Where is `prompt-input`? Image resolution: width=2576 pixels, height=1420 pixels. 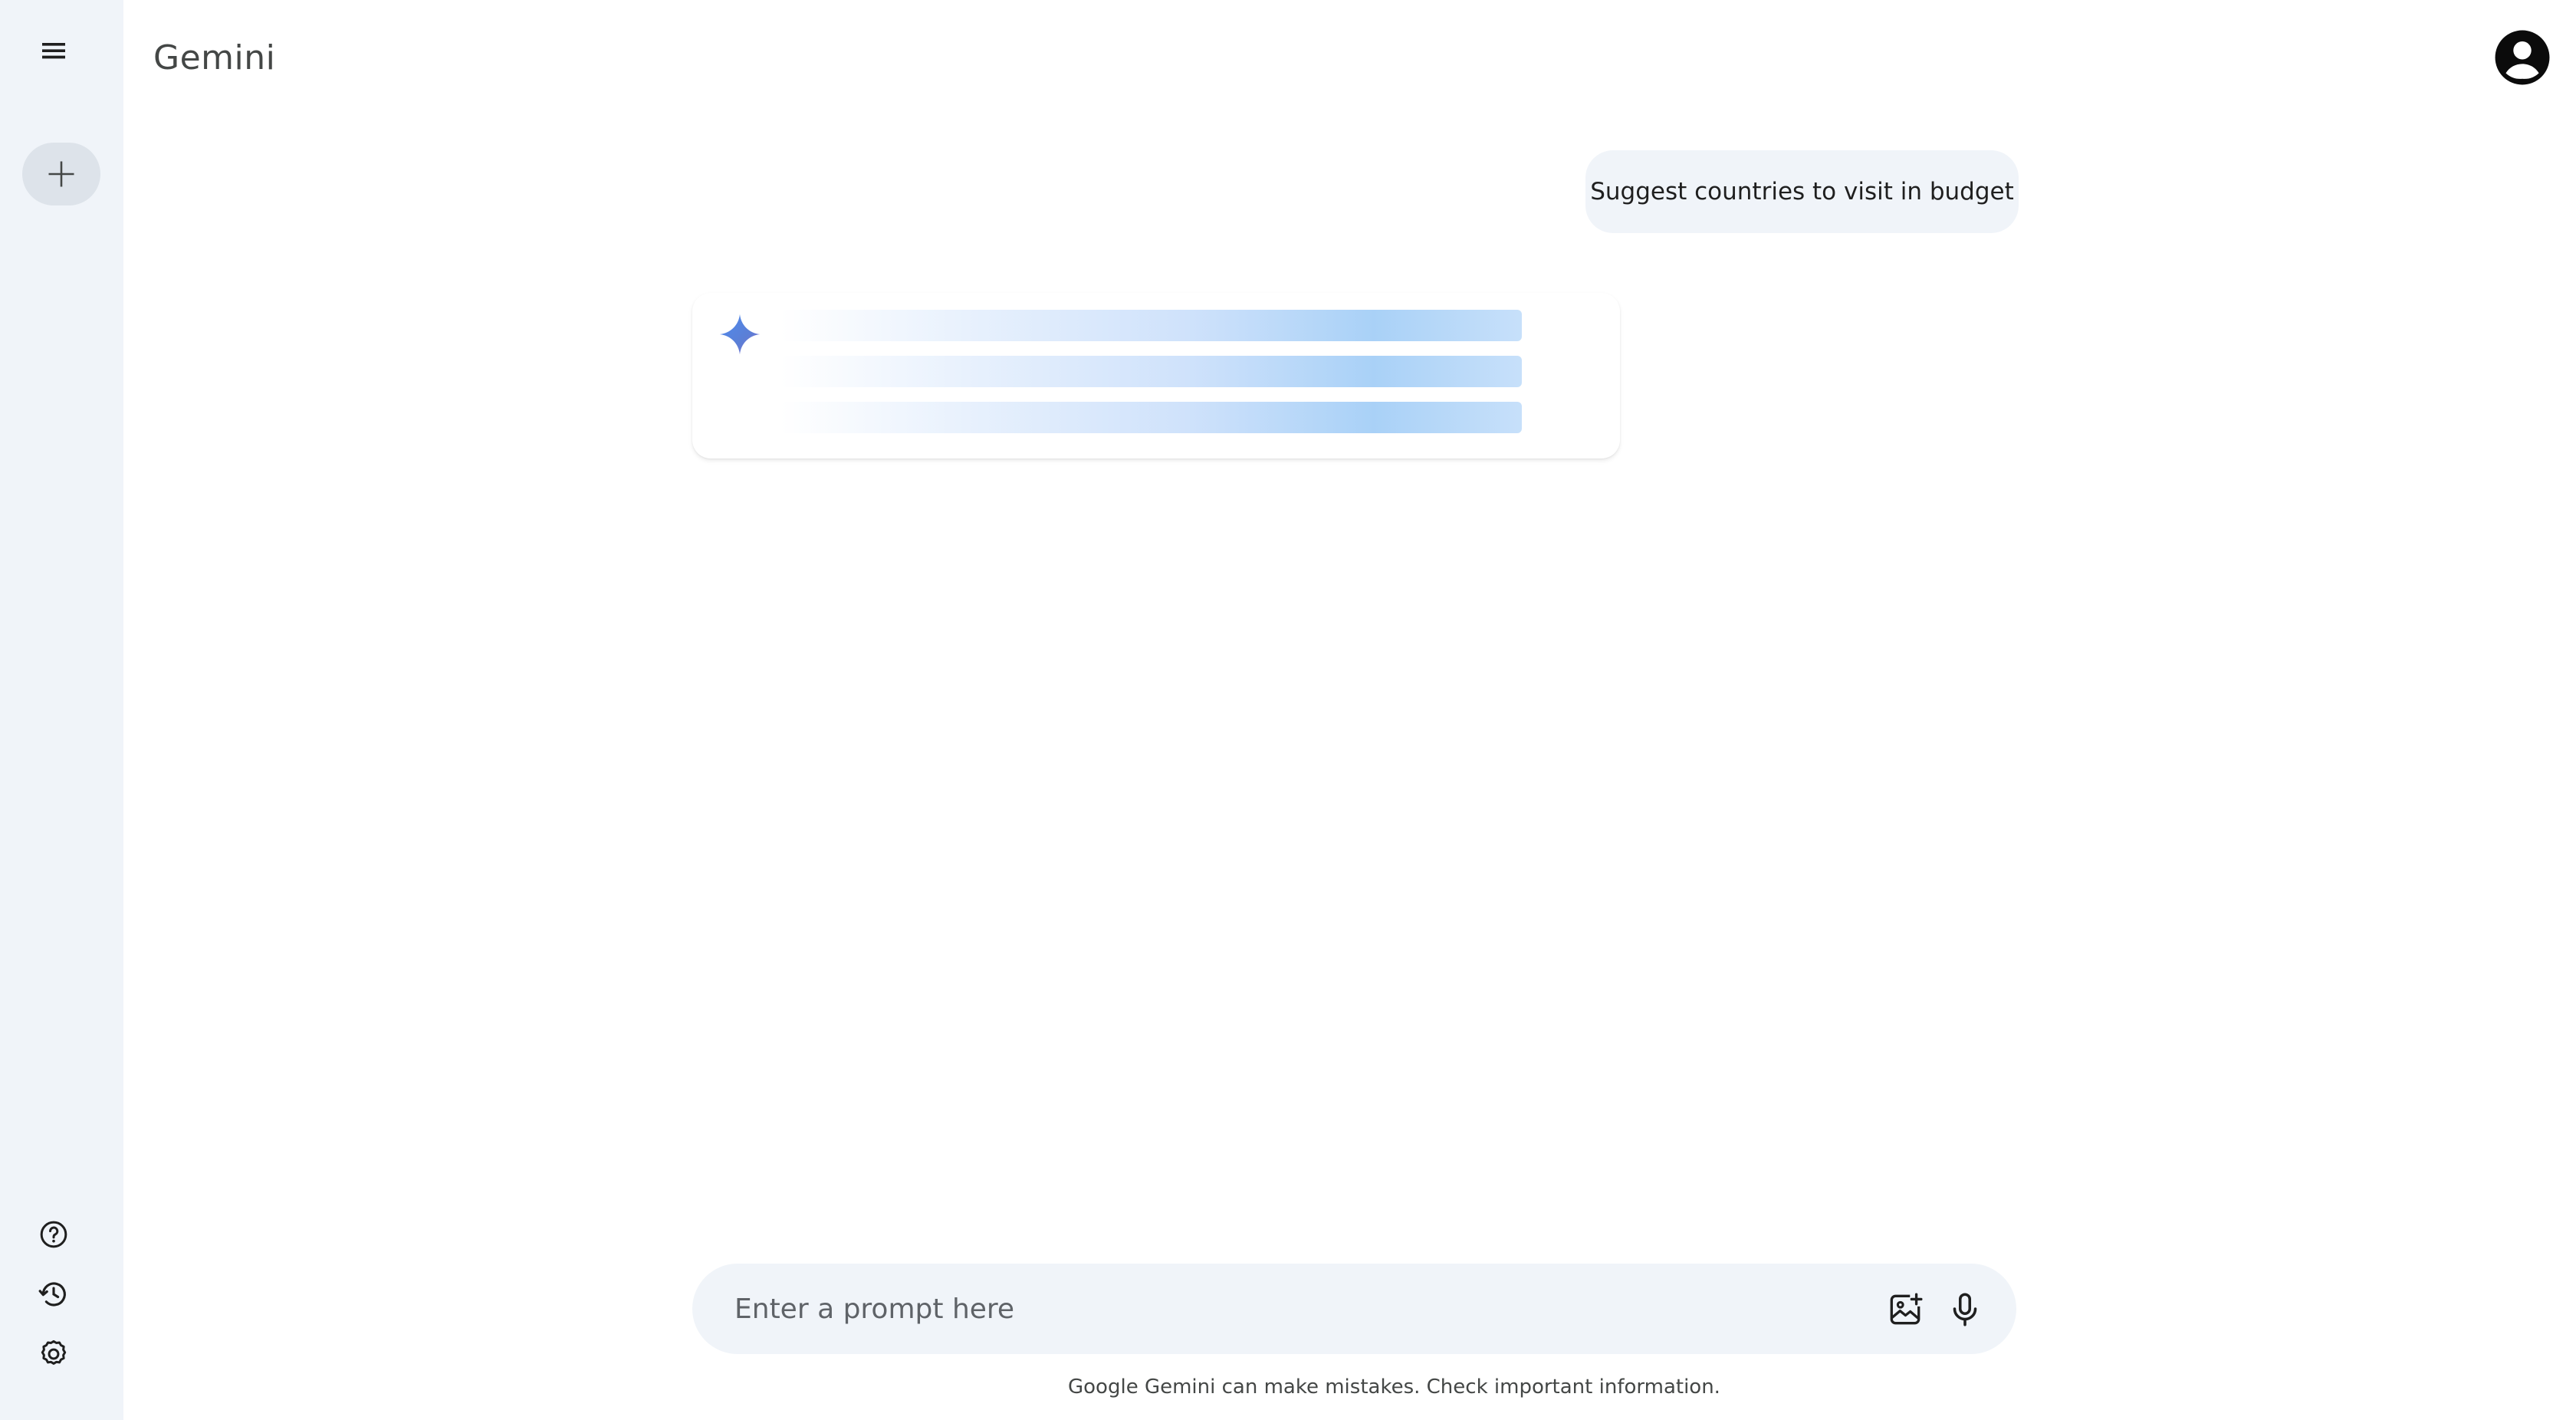 prompt-input is located at coordinates (1263, 1309).